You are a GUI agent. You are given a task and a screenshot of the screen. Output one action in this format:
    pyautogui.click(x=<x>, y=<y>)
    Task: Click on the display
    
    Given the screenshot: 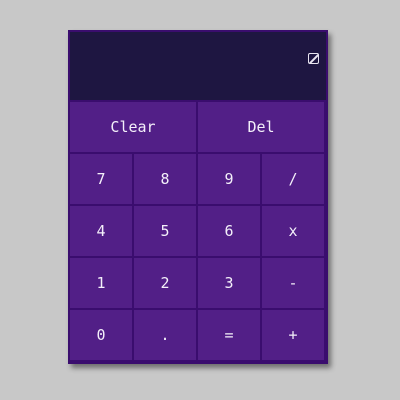 What is the action you would take?
    pyautogui.click(x=198, y=66)
    